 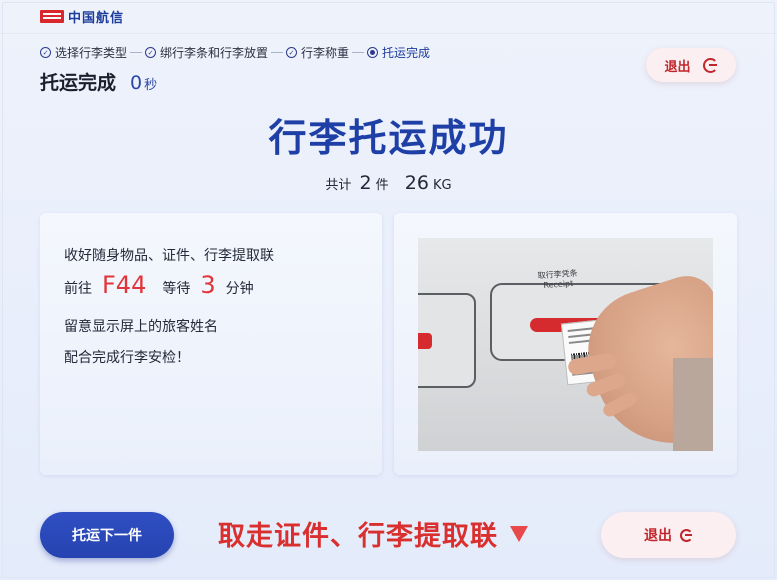 I want to click on step-weigh: ✓ 行李称重, so click(x=317, y=52).